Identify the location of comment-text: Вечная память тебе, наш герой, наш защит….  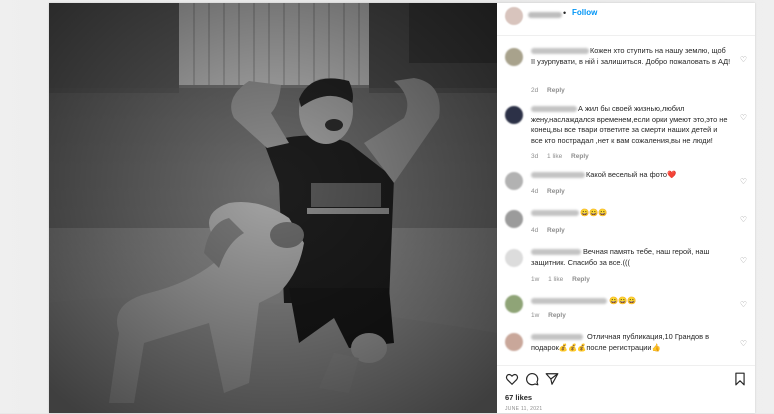
(620, 257).